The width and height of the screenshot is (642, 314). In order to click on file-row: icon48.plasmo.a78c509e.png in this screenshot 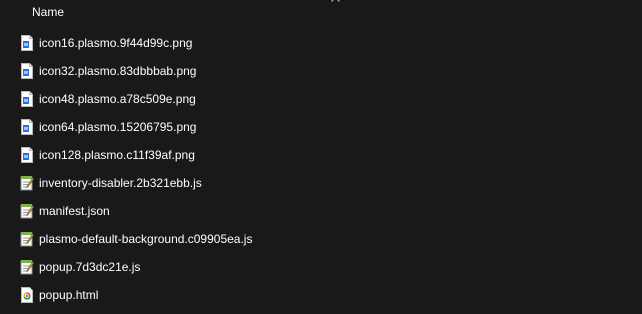, I will do `click(321, 99)`.